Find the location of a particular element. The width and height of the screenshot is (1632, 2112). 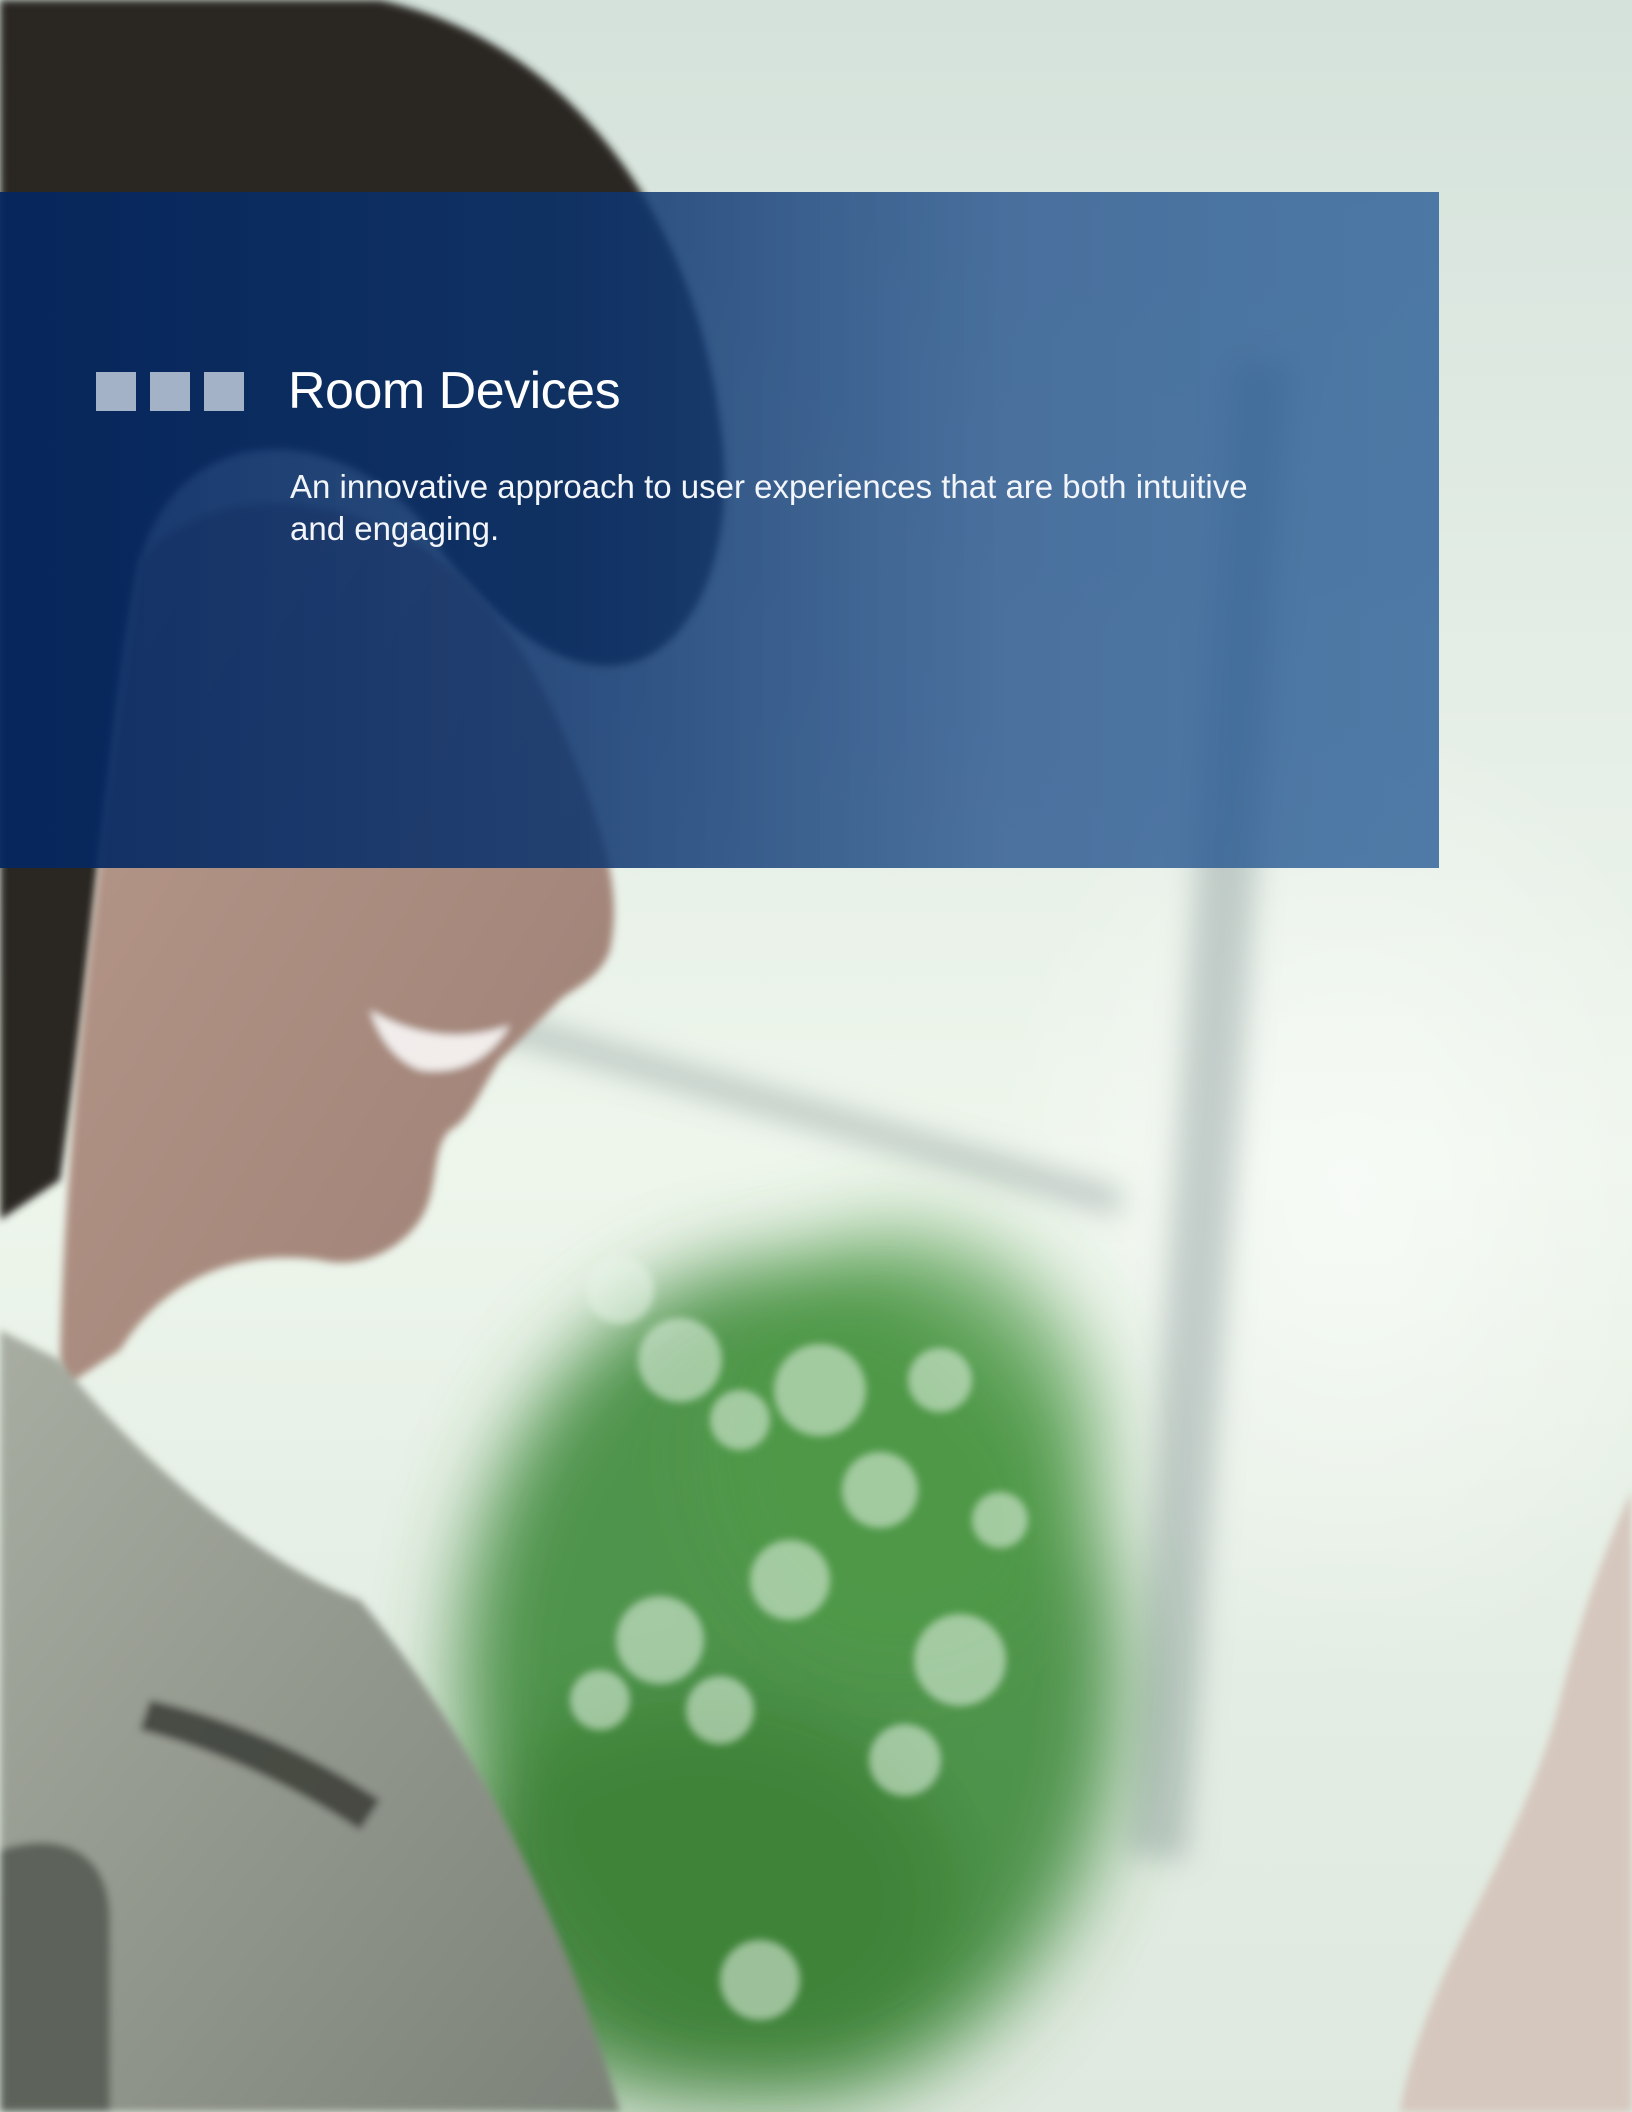

page-title: Room Devices is located at coordinates (454, 391).